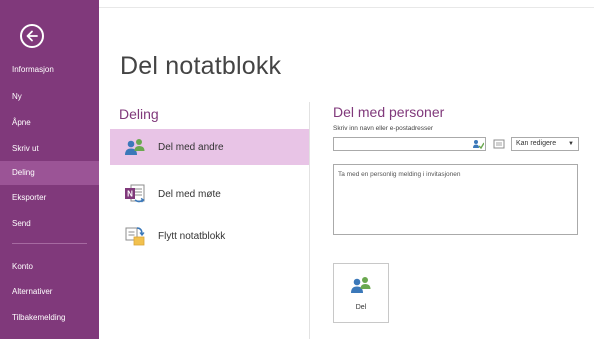  What do you see at coordinates (135, 193) in the screenshot?
I see `onenote-meeting-icon: N` at bounding box center [135, 193].